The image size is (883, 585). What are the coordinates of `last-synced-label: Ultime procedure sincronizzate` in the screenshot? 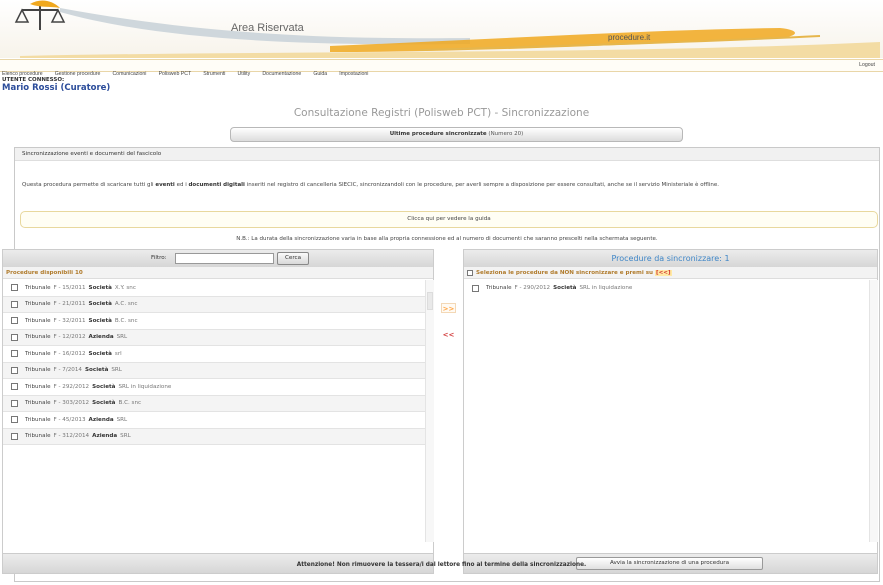 It's located at (438, 134).